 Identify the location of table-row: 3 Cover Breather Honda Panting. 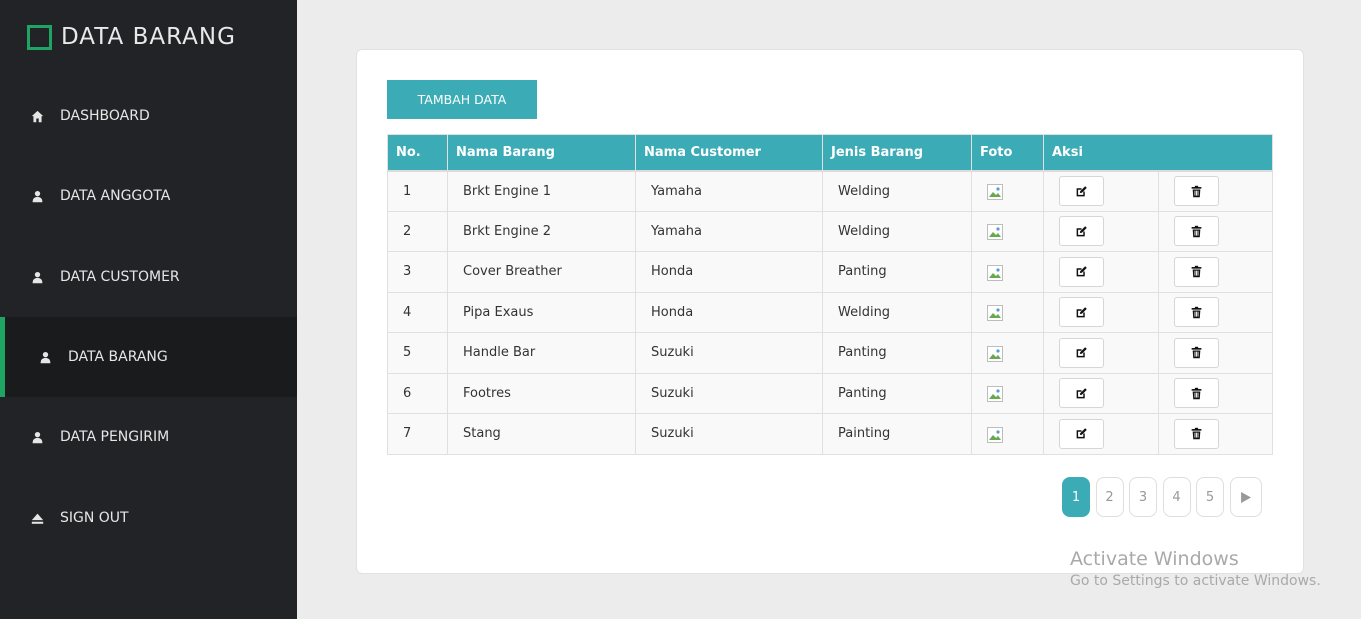
(830, 272).